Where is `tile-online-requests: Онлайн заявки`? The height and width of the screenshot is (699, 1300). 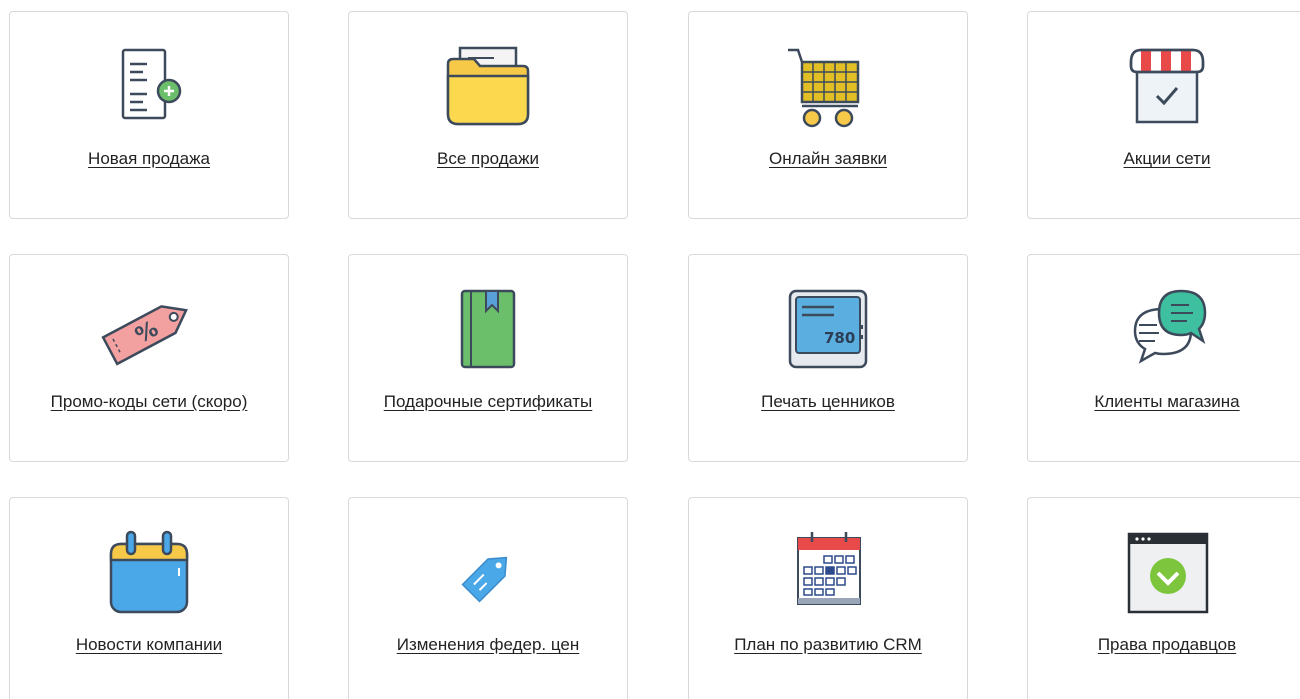
tile-online-requests: Онлайн заявки is located at coordinates (828, 115).